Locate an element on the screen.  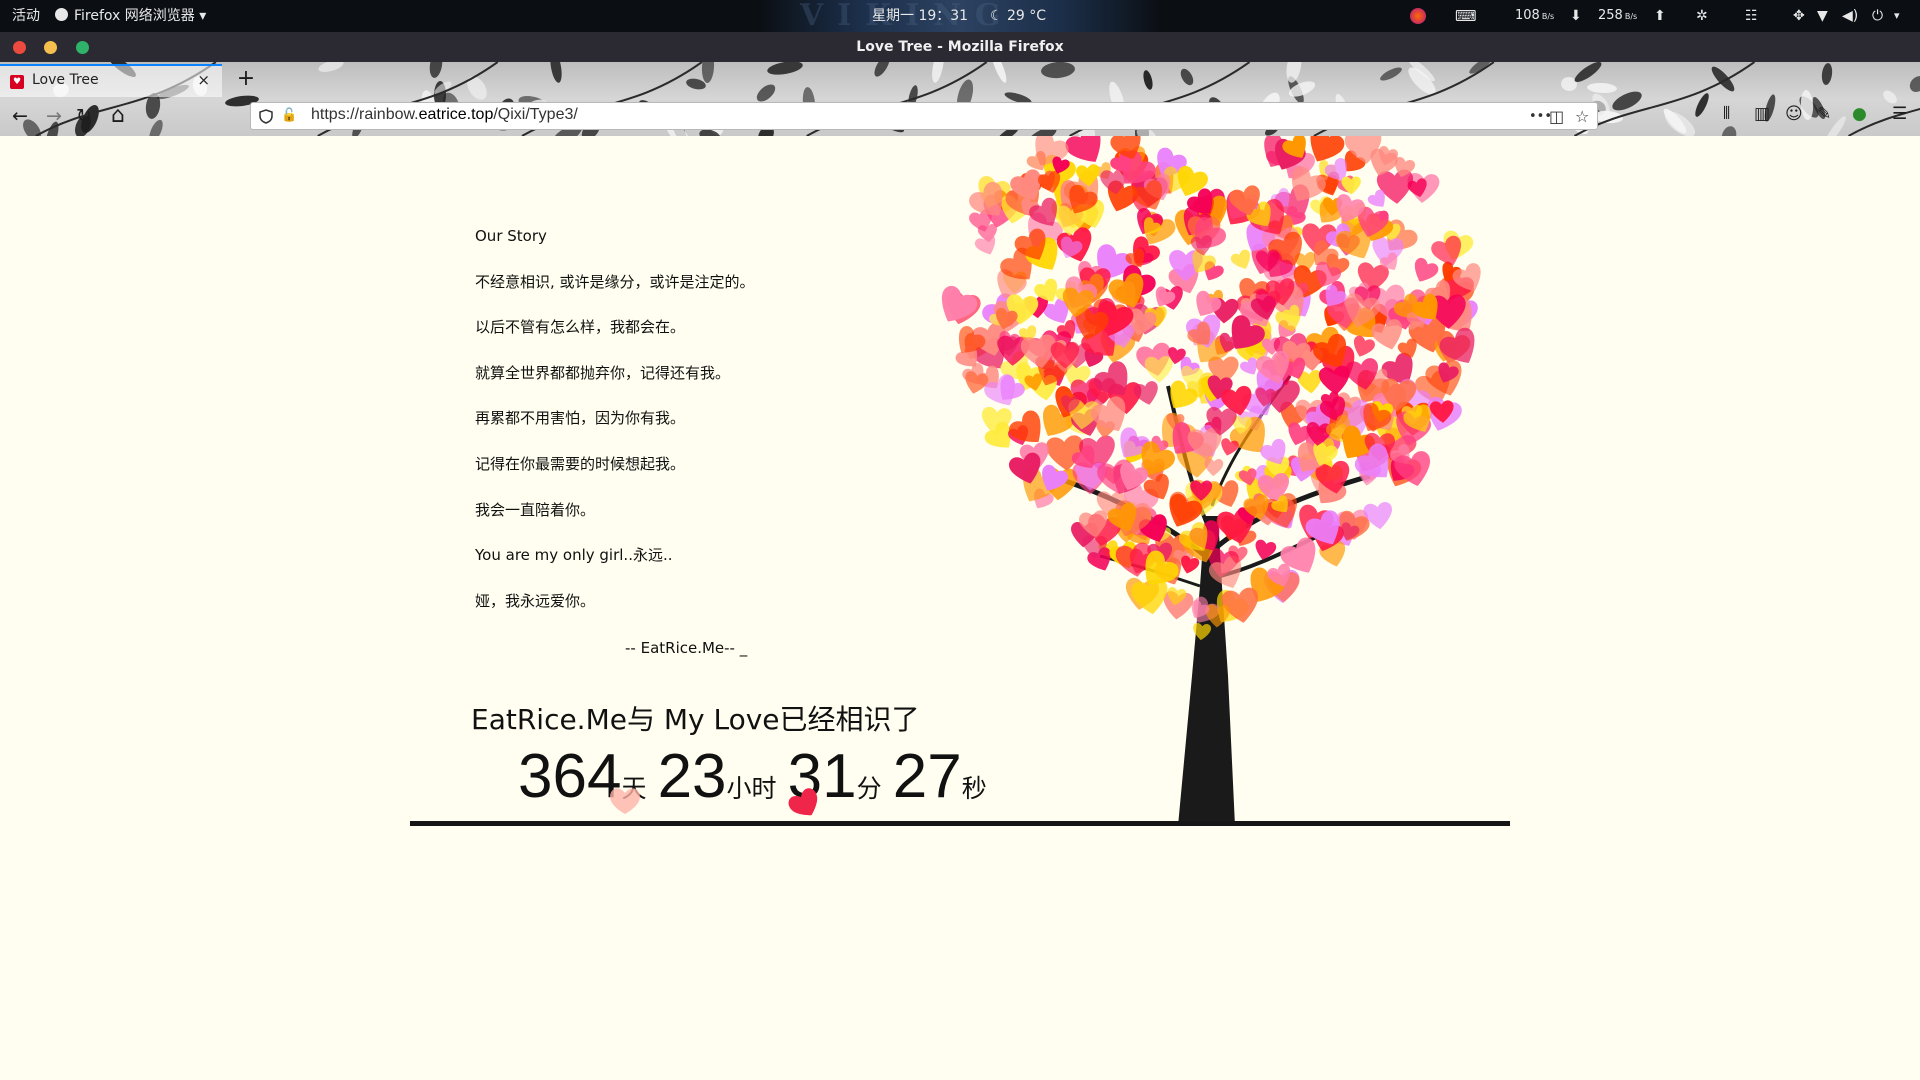
seconds-unit: 秒 is located at coordinates (974, 788).